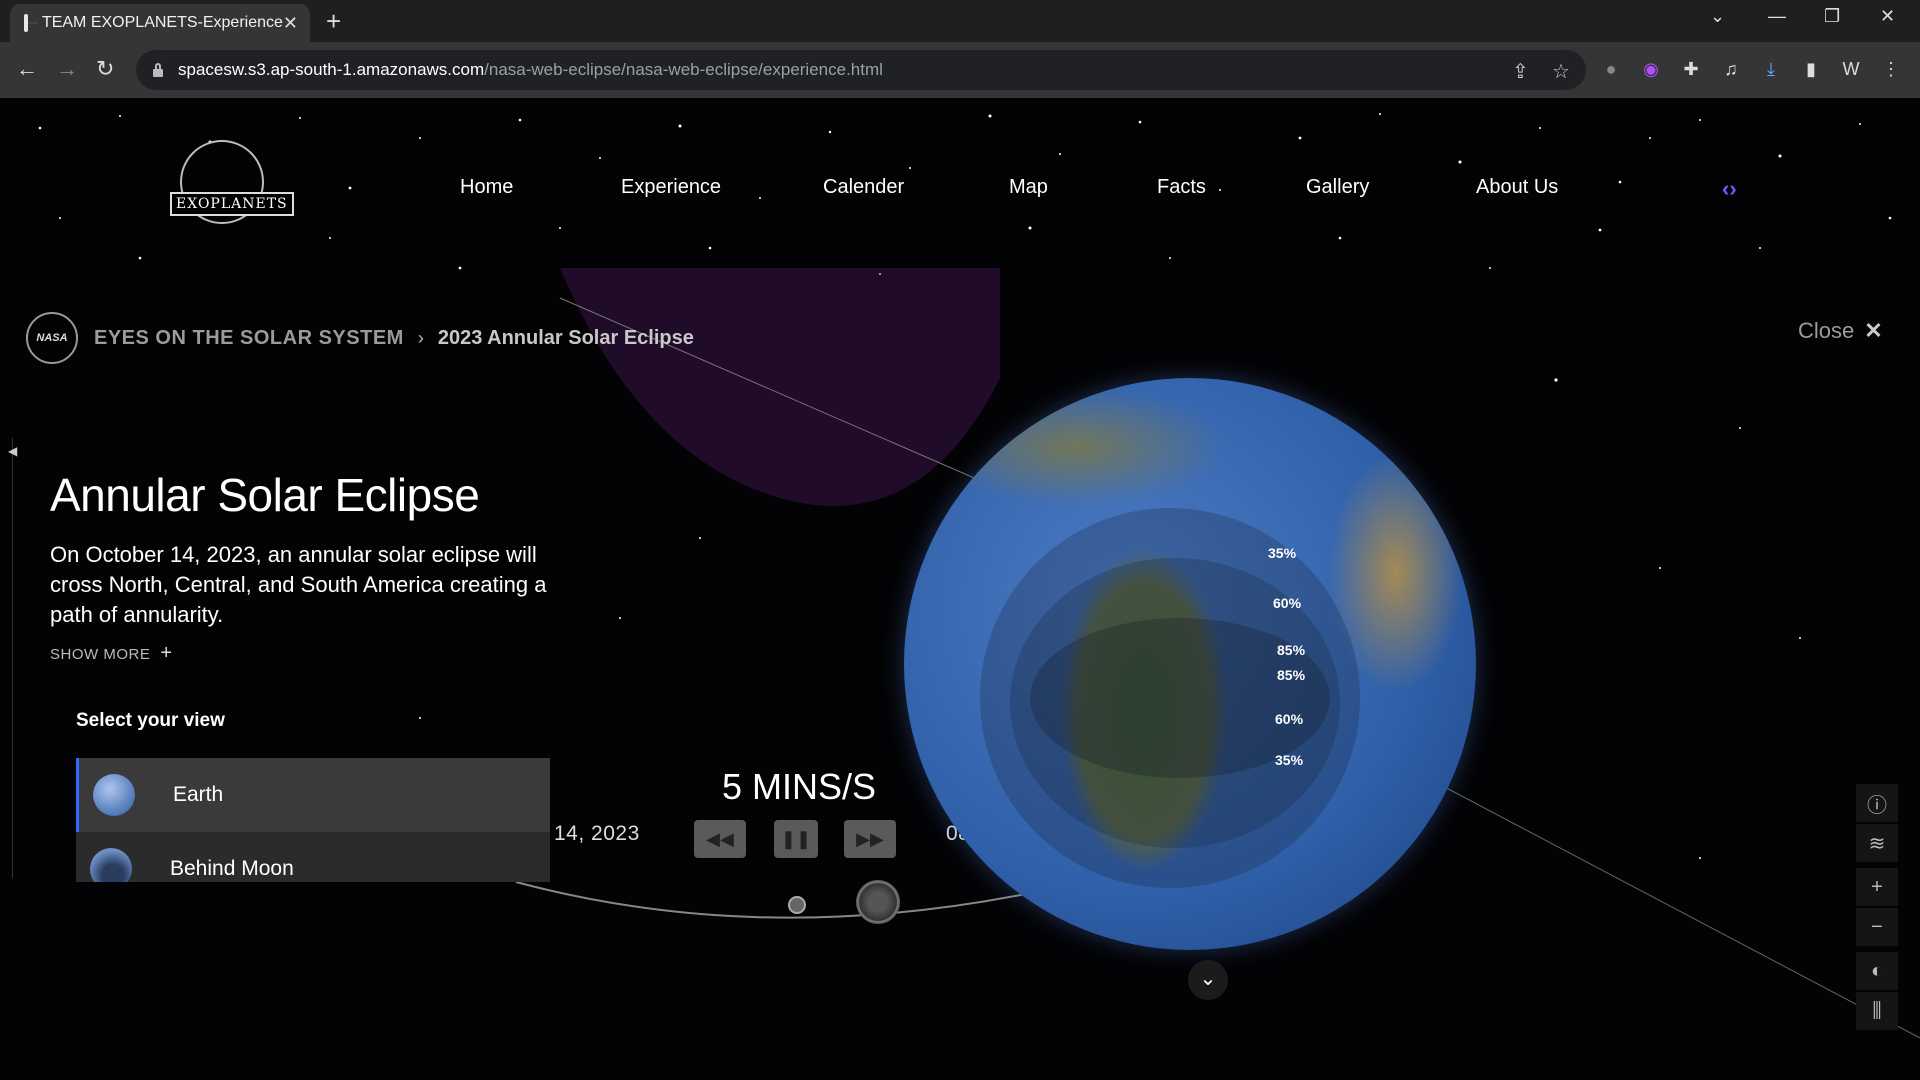 The image size is (1920, 1080). I want to click on layers-button: ≋, so click(1877, 843).